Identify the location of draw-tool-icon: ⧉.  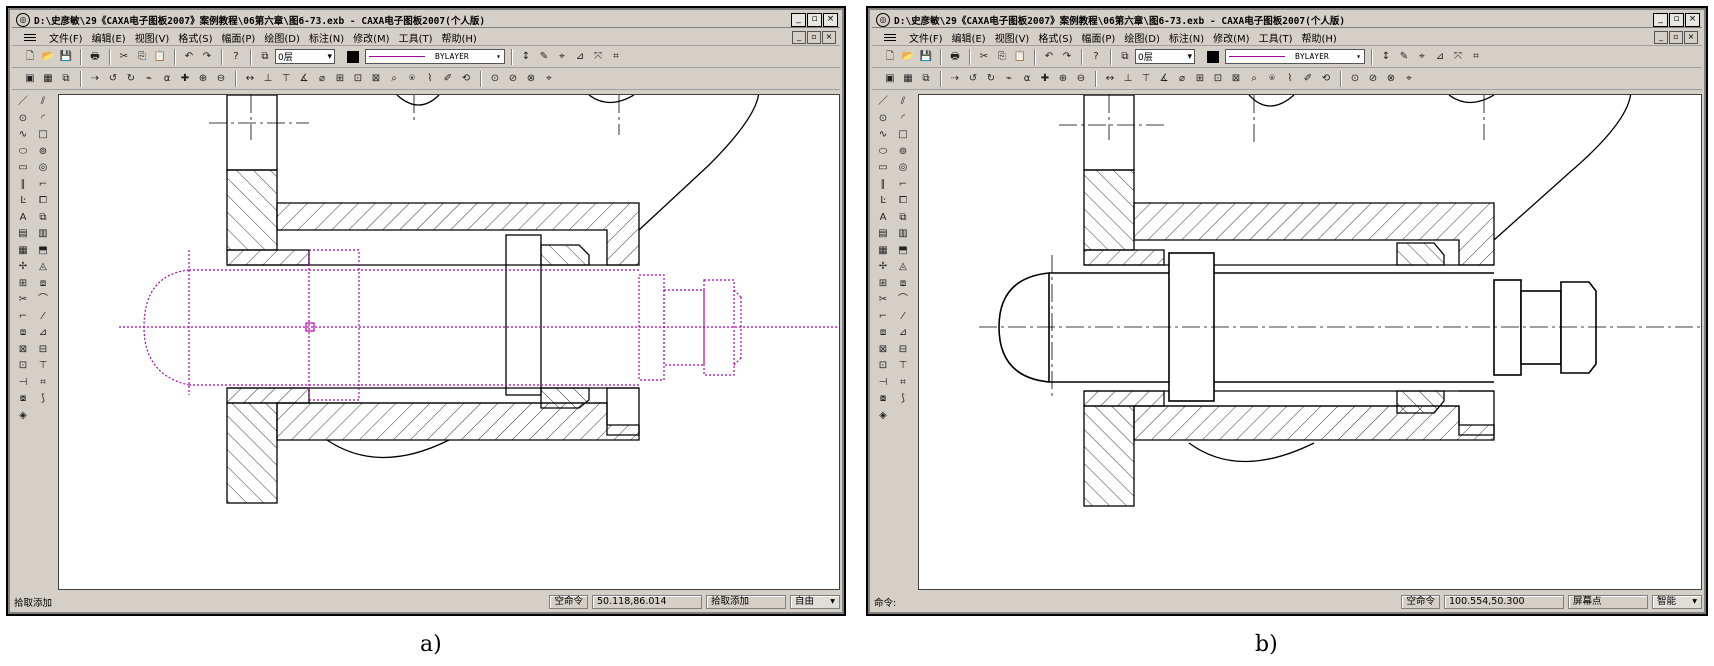
(903, 218).